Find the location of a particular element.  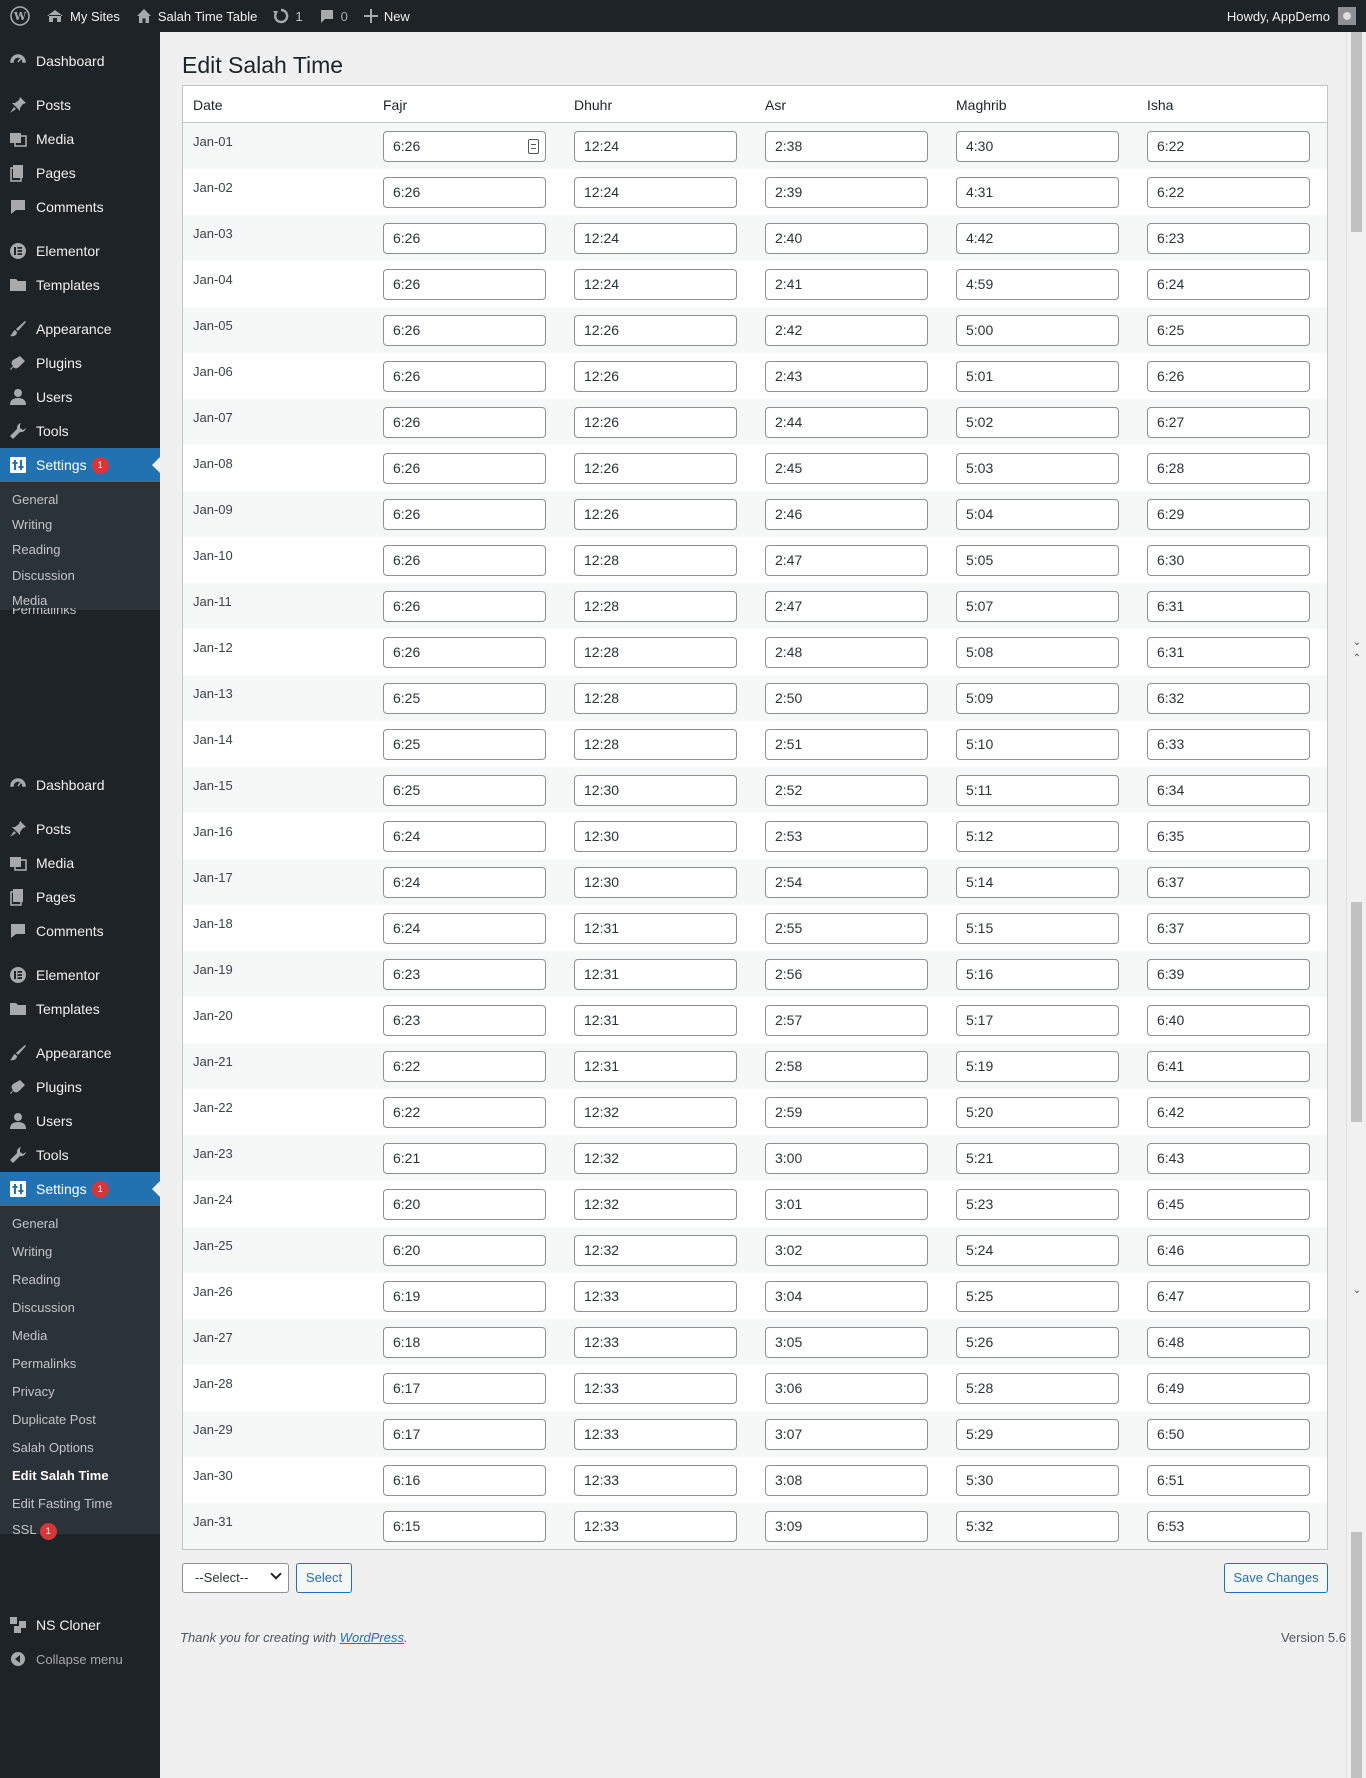

asr-time-input: 3:02 is located at coordinates (846, 1250).